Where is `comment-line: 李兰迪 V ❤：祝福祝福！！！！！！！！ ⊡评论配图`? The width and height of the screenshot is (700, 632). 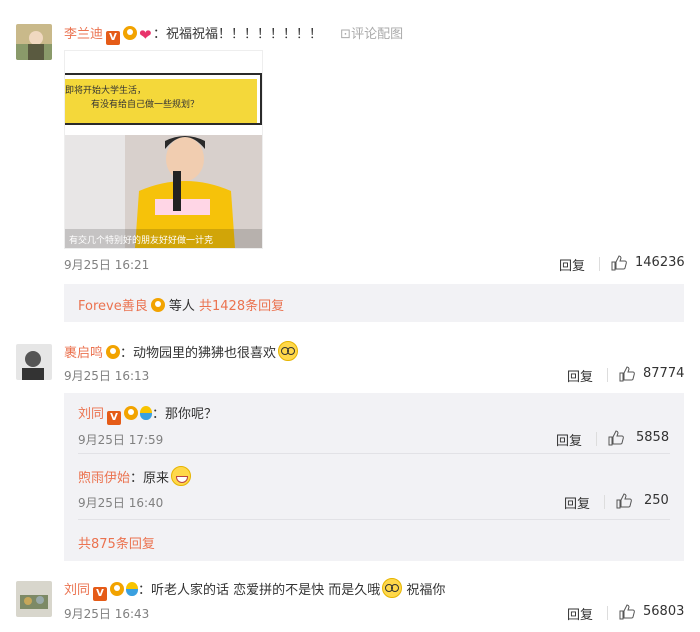
comment-line: 李兰迪 V ❤：祝福祝福！！！！！！！！ ⊡评论配图 is located at coordinates (233, 34).